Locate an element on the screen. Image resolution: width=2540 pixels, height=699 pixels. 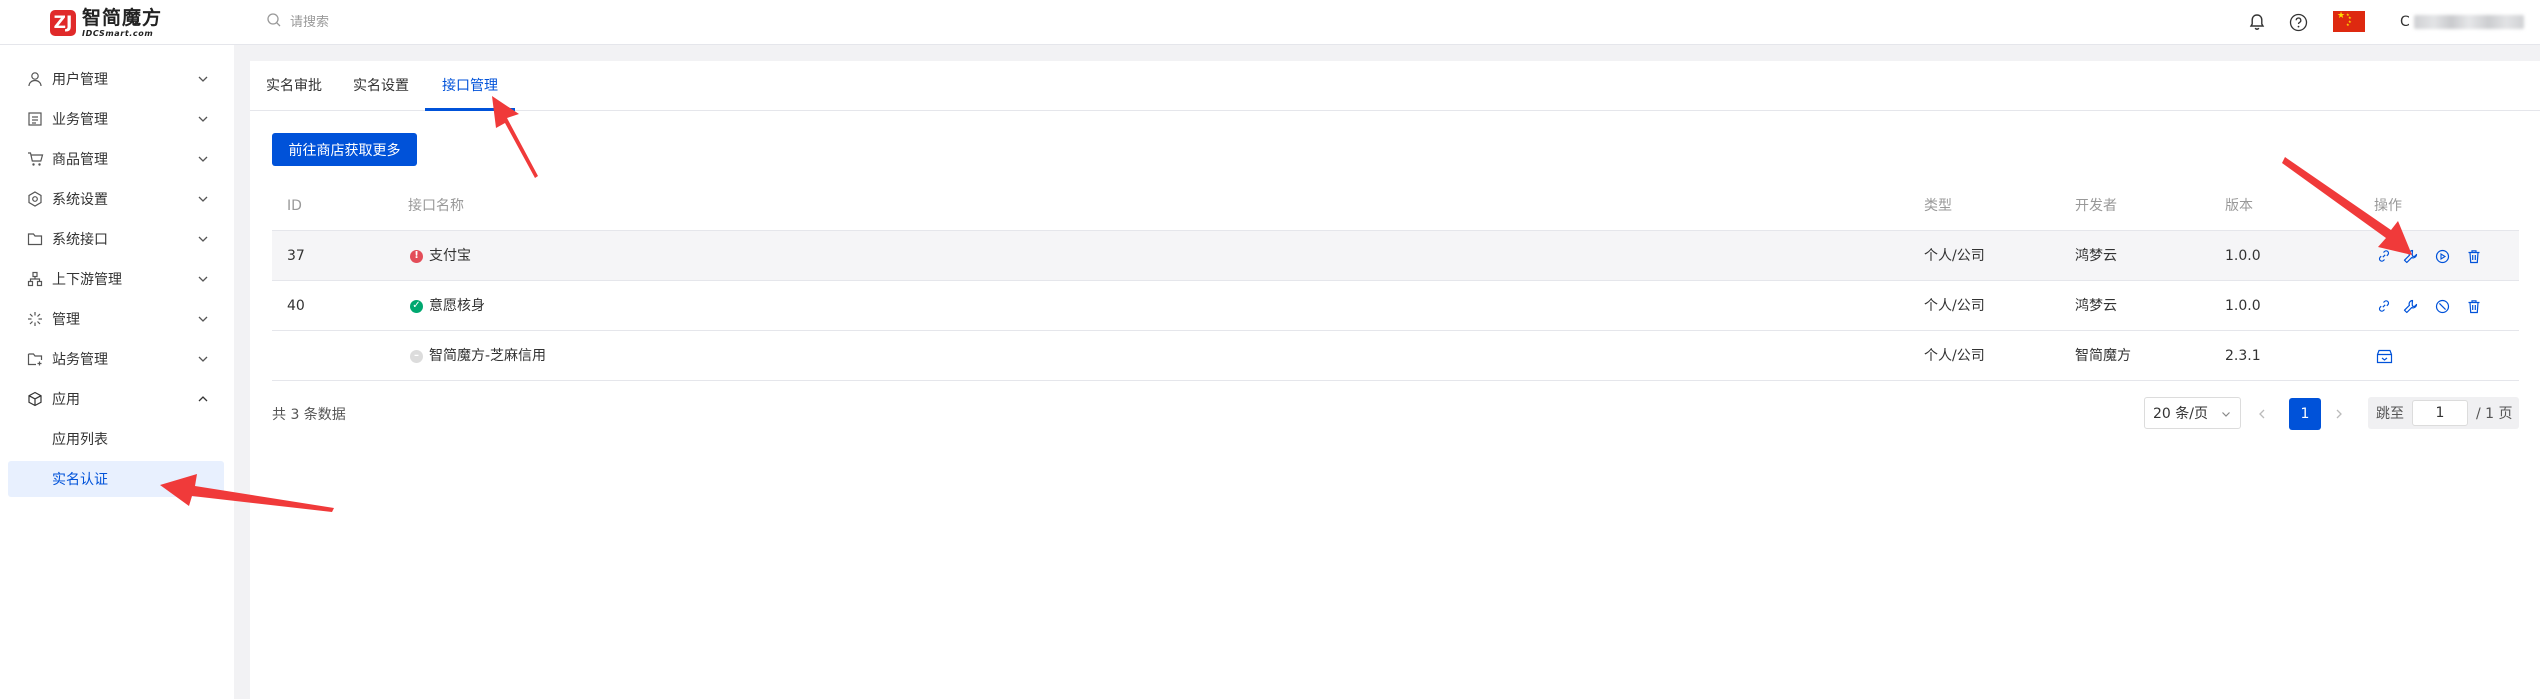
top-header: ZJ 智简魔方 IDCSmart.com ★ ★ ★ ★ ★ C is located at coordinates (1270, 22).